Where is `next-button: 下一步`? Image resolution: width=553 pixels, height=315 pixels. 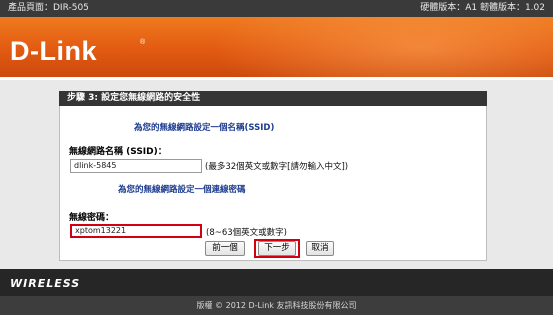 next-button: 下一步 is located at coordinates (277, 248).